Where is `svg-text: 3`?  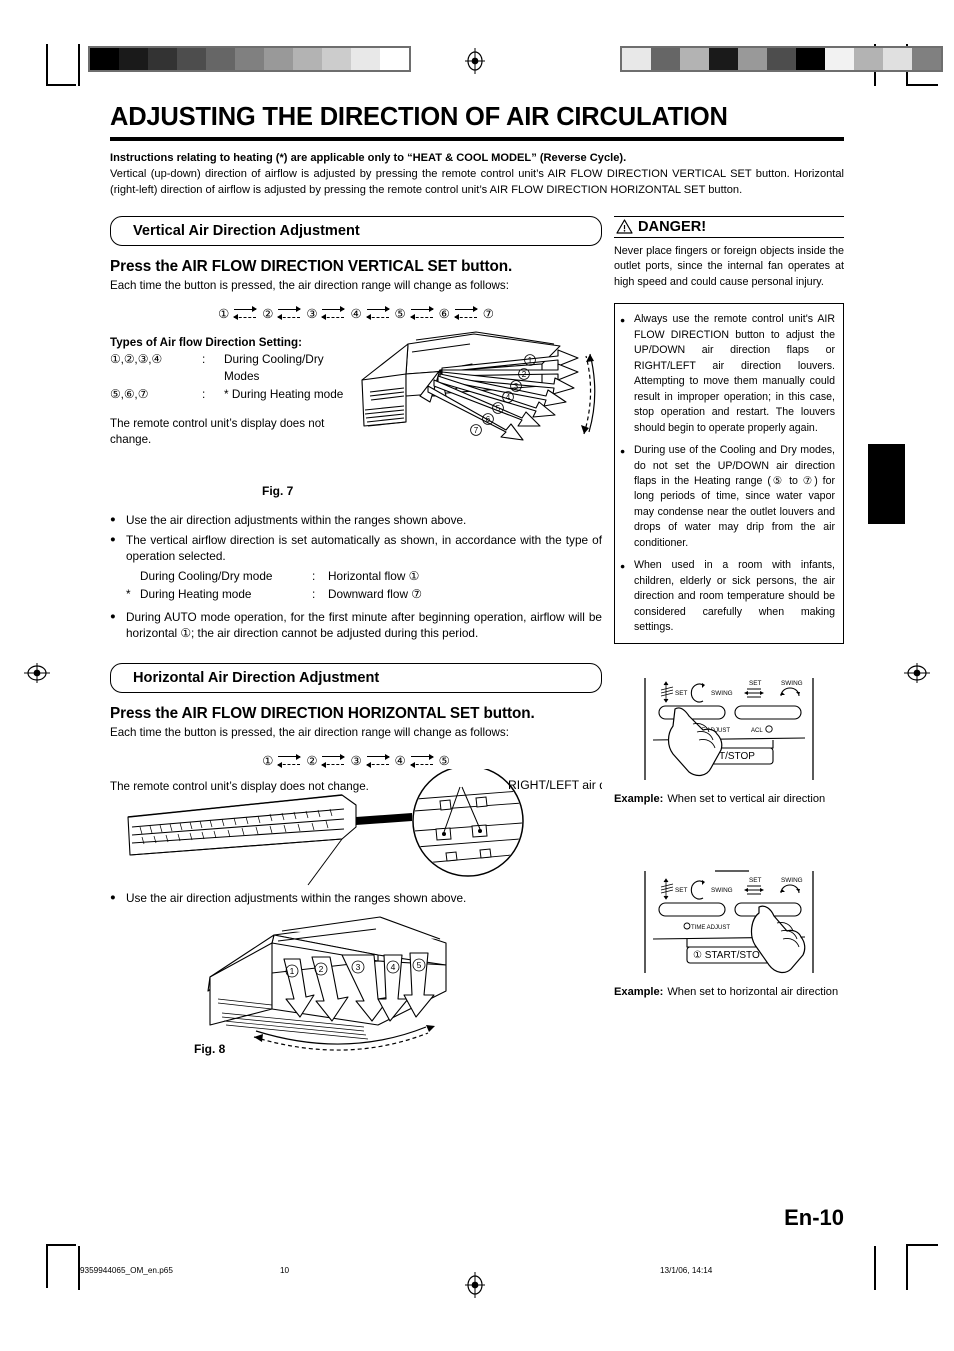
svg-text: 3 is located at coordinates (516, 386).